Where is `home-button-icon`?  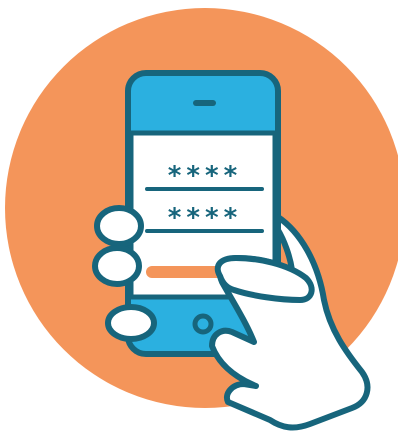
home-button-icon is located at coordinates (203, 324).